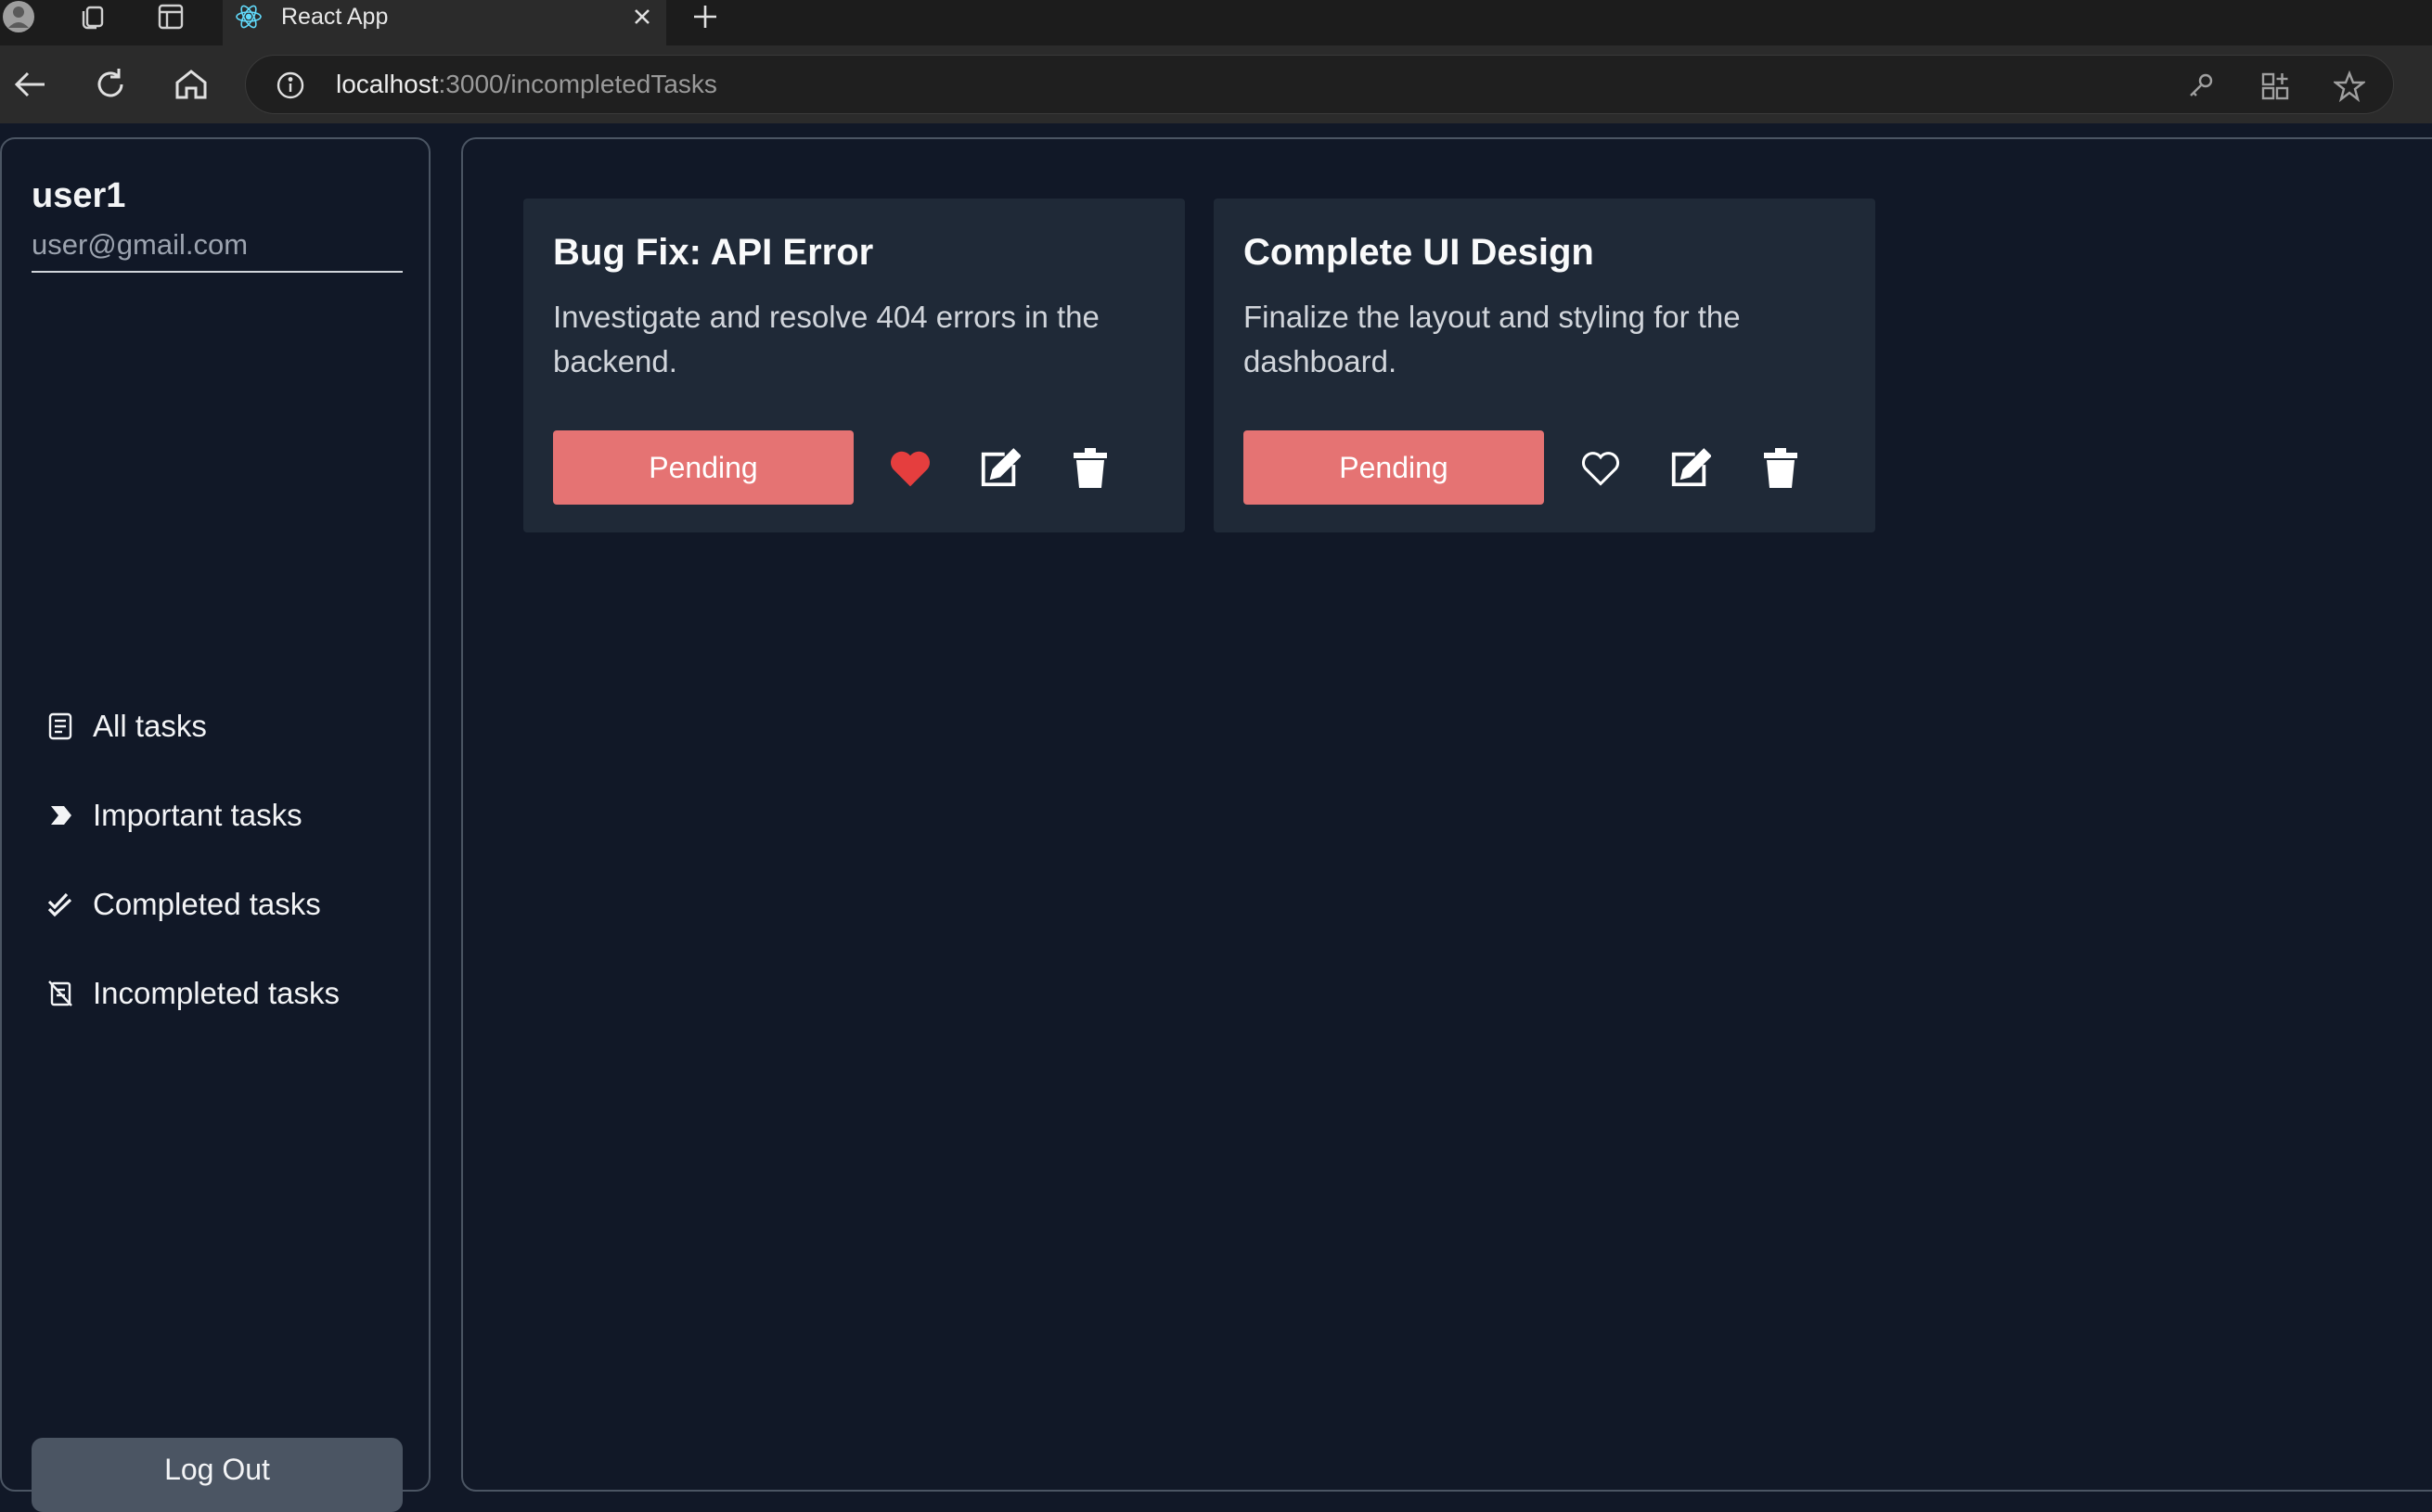 The height and width of the screenshot is (1512, 2432). What do you see at coordinates (92, 16) in the screenshot?
I see `workspaces-icon` at bounding box center [92, 16].